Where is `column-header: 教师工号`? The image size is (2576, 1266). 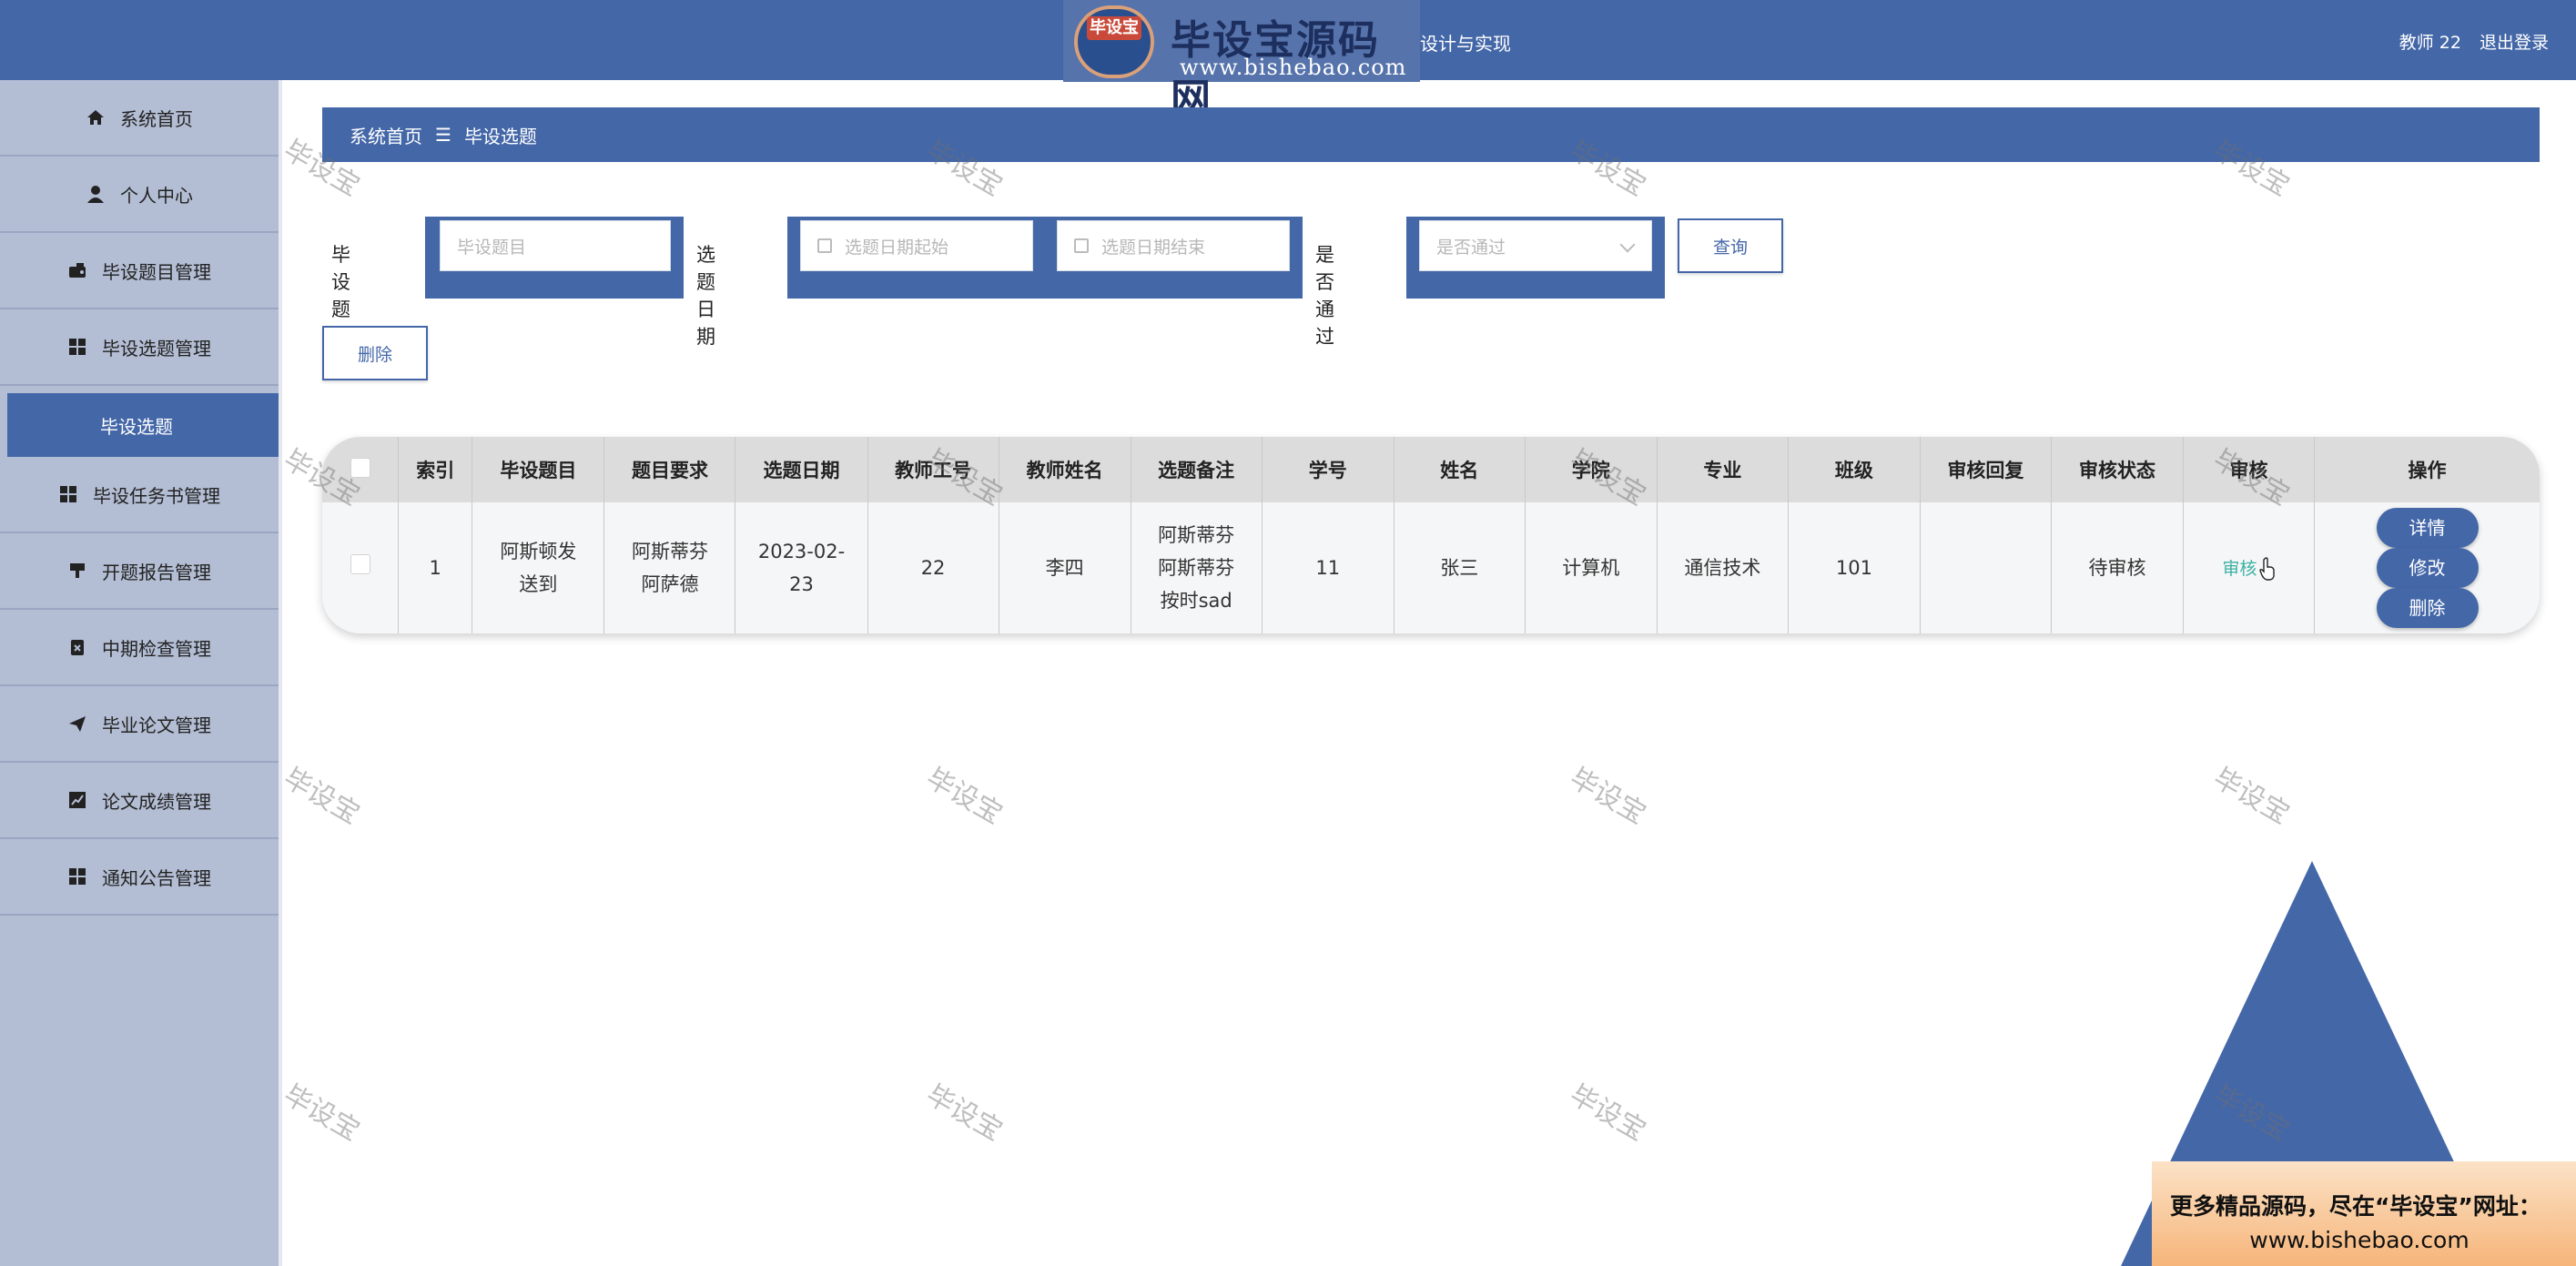 column-header: 教师工号 is located at coordinates (933, 469).